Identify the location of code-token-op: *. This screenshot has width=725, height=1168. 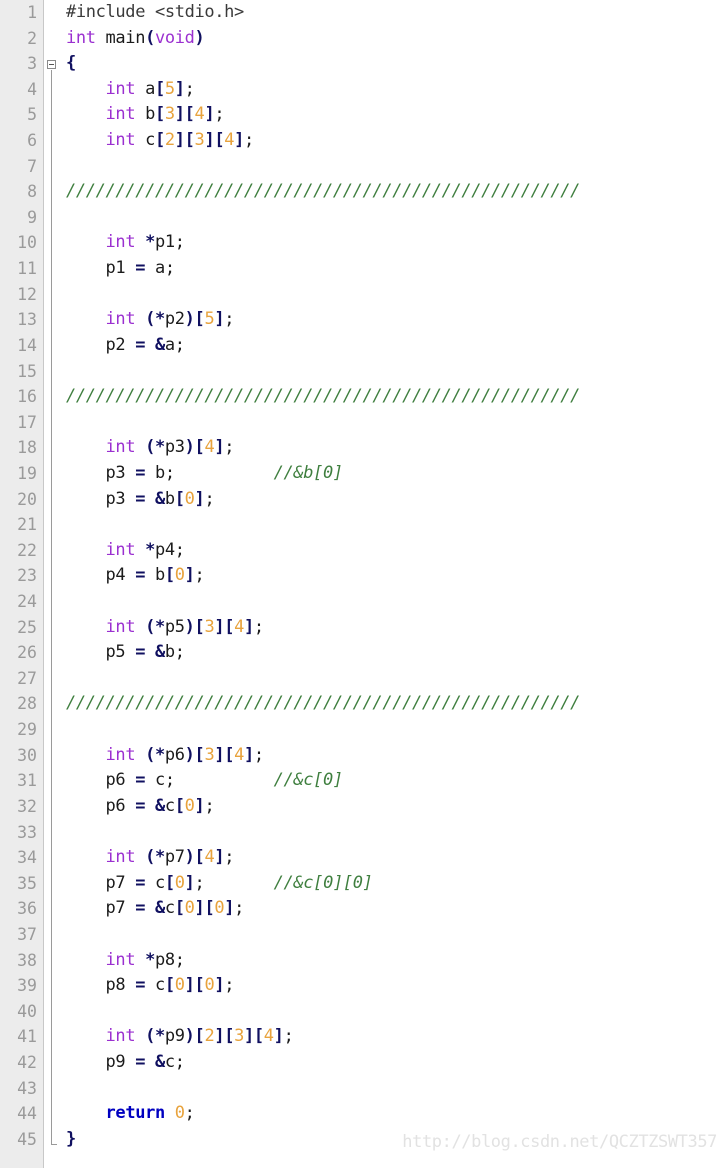
(150, 242).